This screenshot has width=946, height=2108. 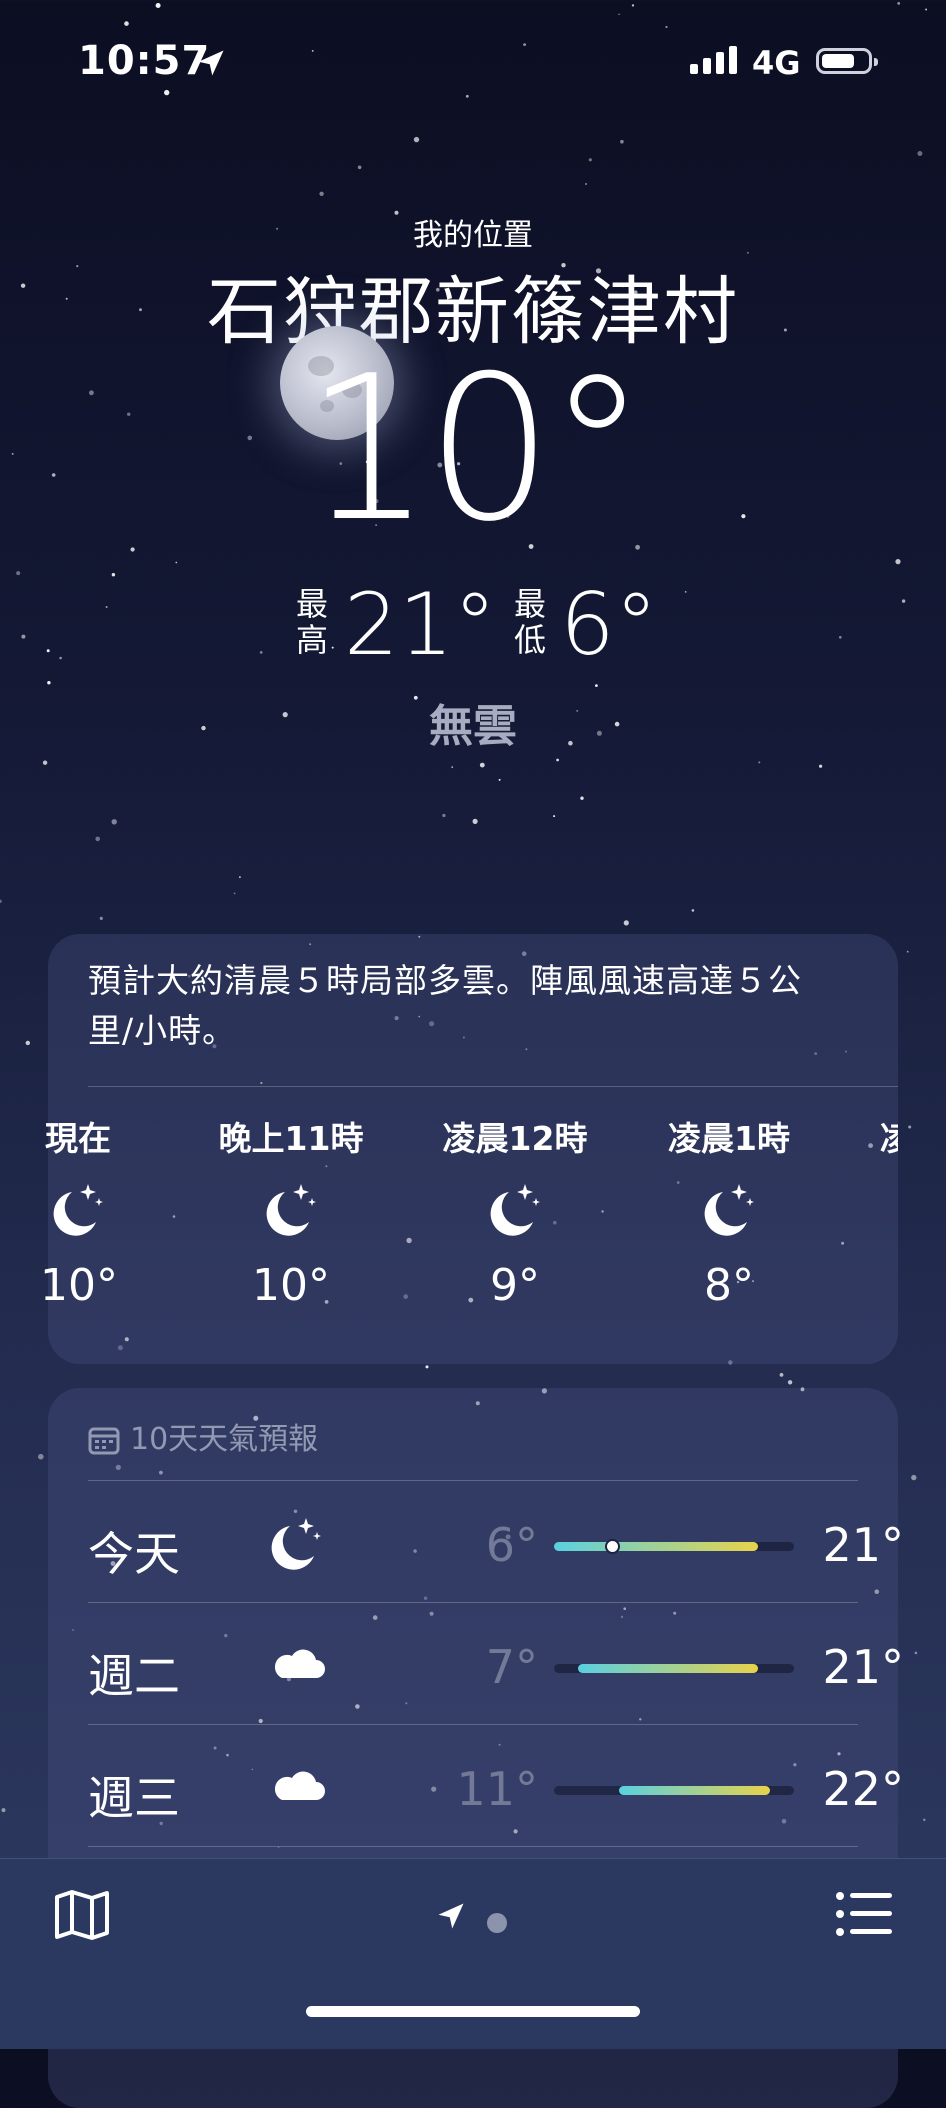 I want to click on day-label: 週三, so click(x=134, y=1798).